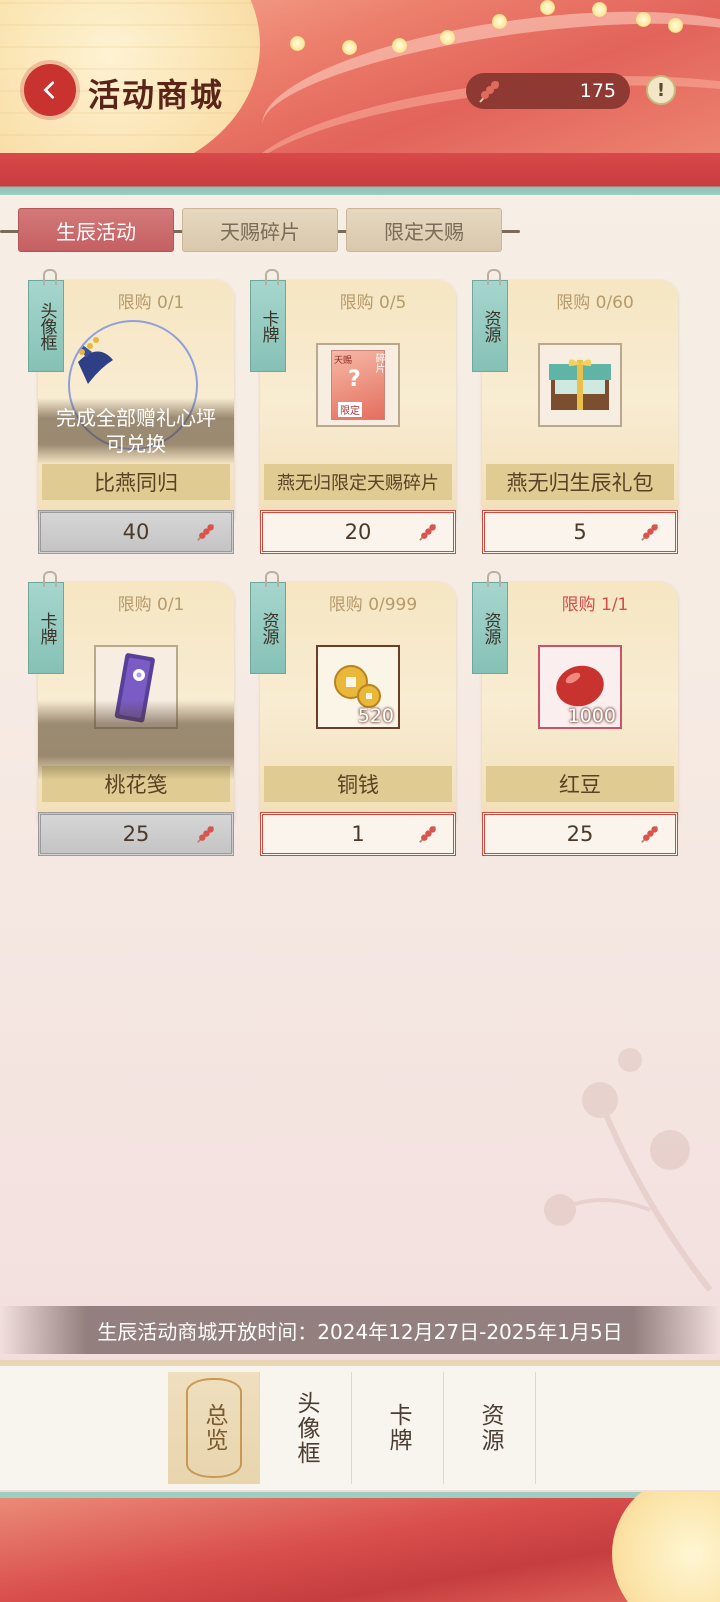  I want to click on shop-item: 头像框 限购 0/1 完成全部赠礼心坪 可兑换 比燕同归 40, so click(131, 414).